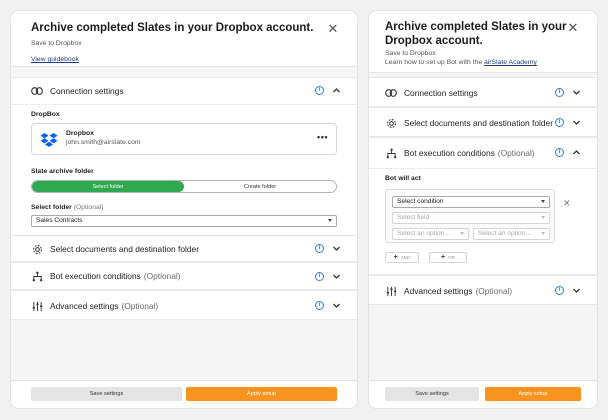 This screenshot has width=608, height=420. What do you see at coordinates (260, 186) in the screenshot?
I see `create-folder-tab: Create folder` at bounding box center [260, 186].